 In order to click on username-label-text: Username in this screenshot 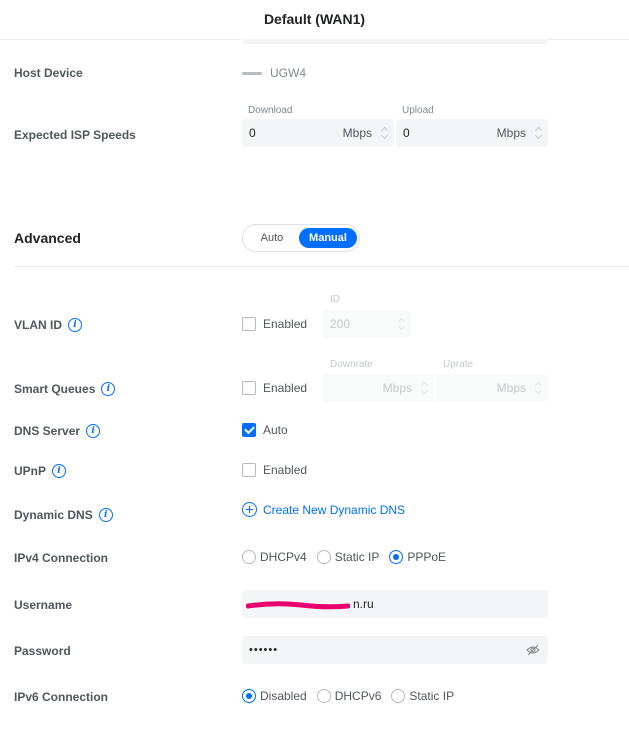, I will do `click(43, 605)`.